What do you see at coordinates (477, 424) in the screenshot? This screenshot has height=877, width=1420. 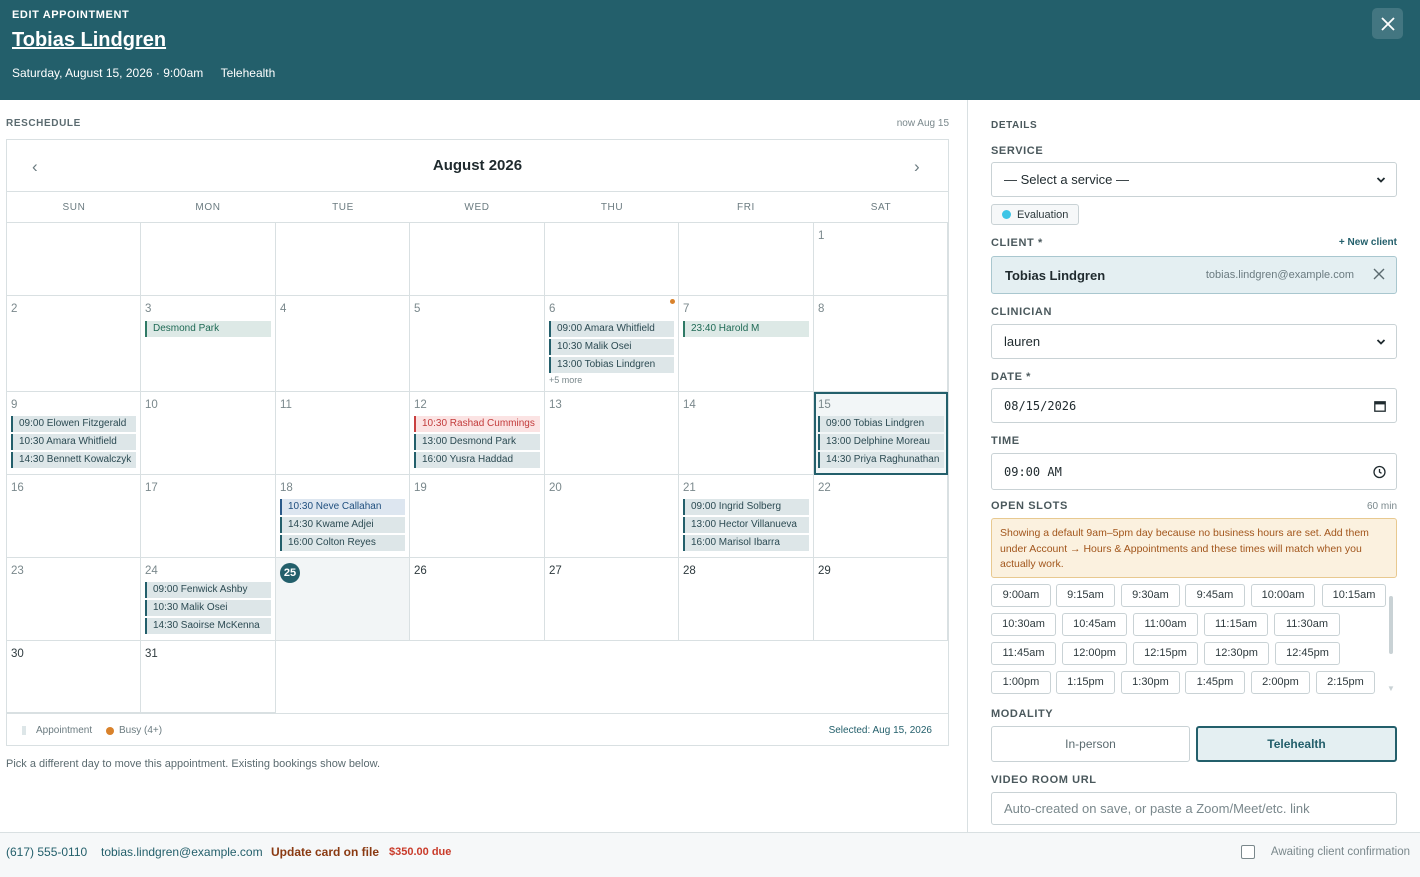 I see `appointment-chip: 10:30 Rashad Cummings` at bounding box center [477, 424].